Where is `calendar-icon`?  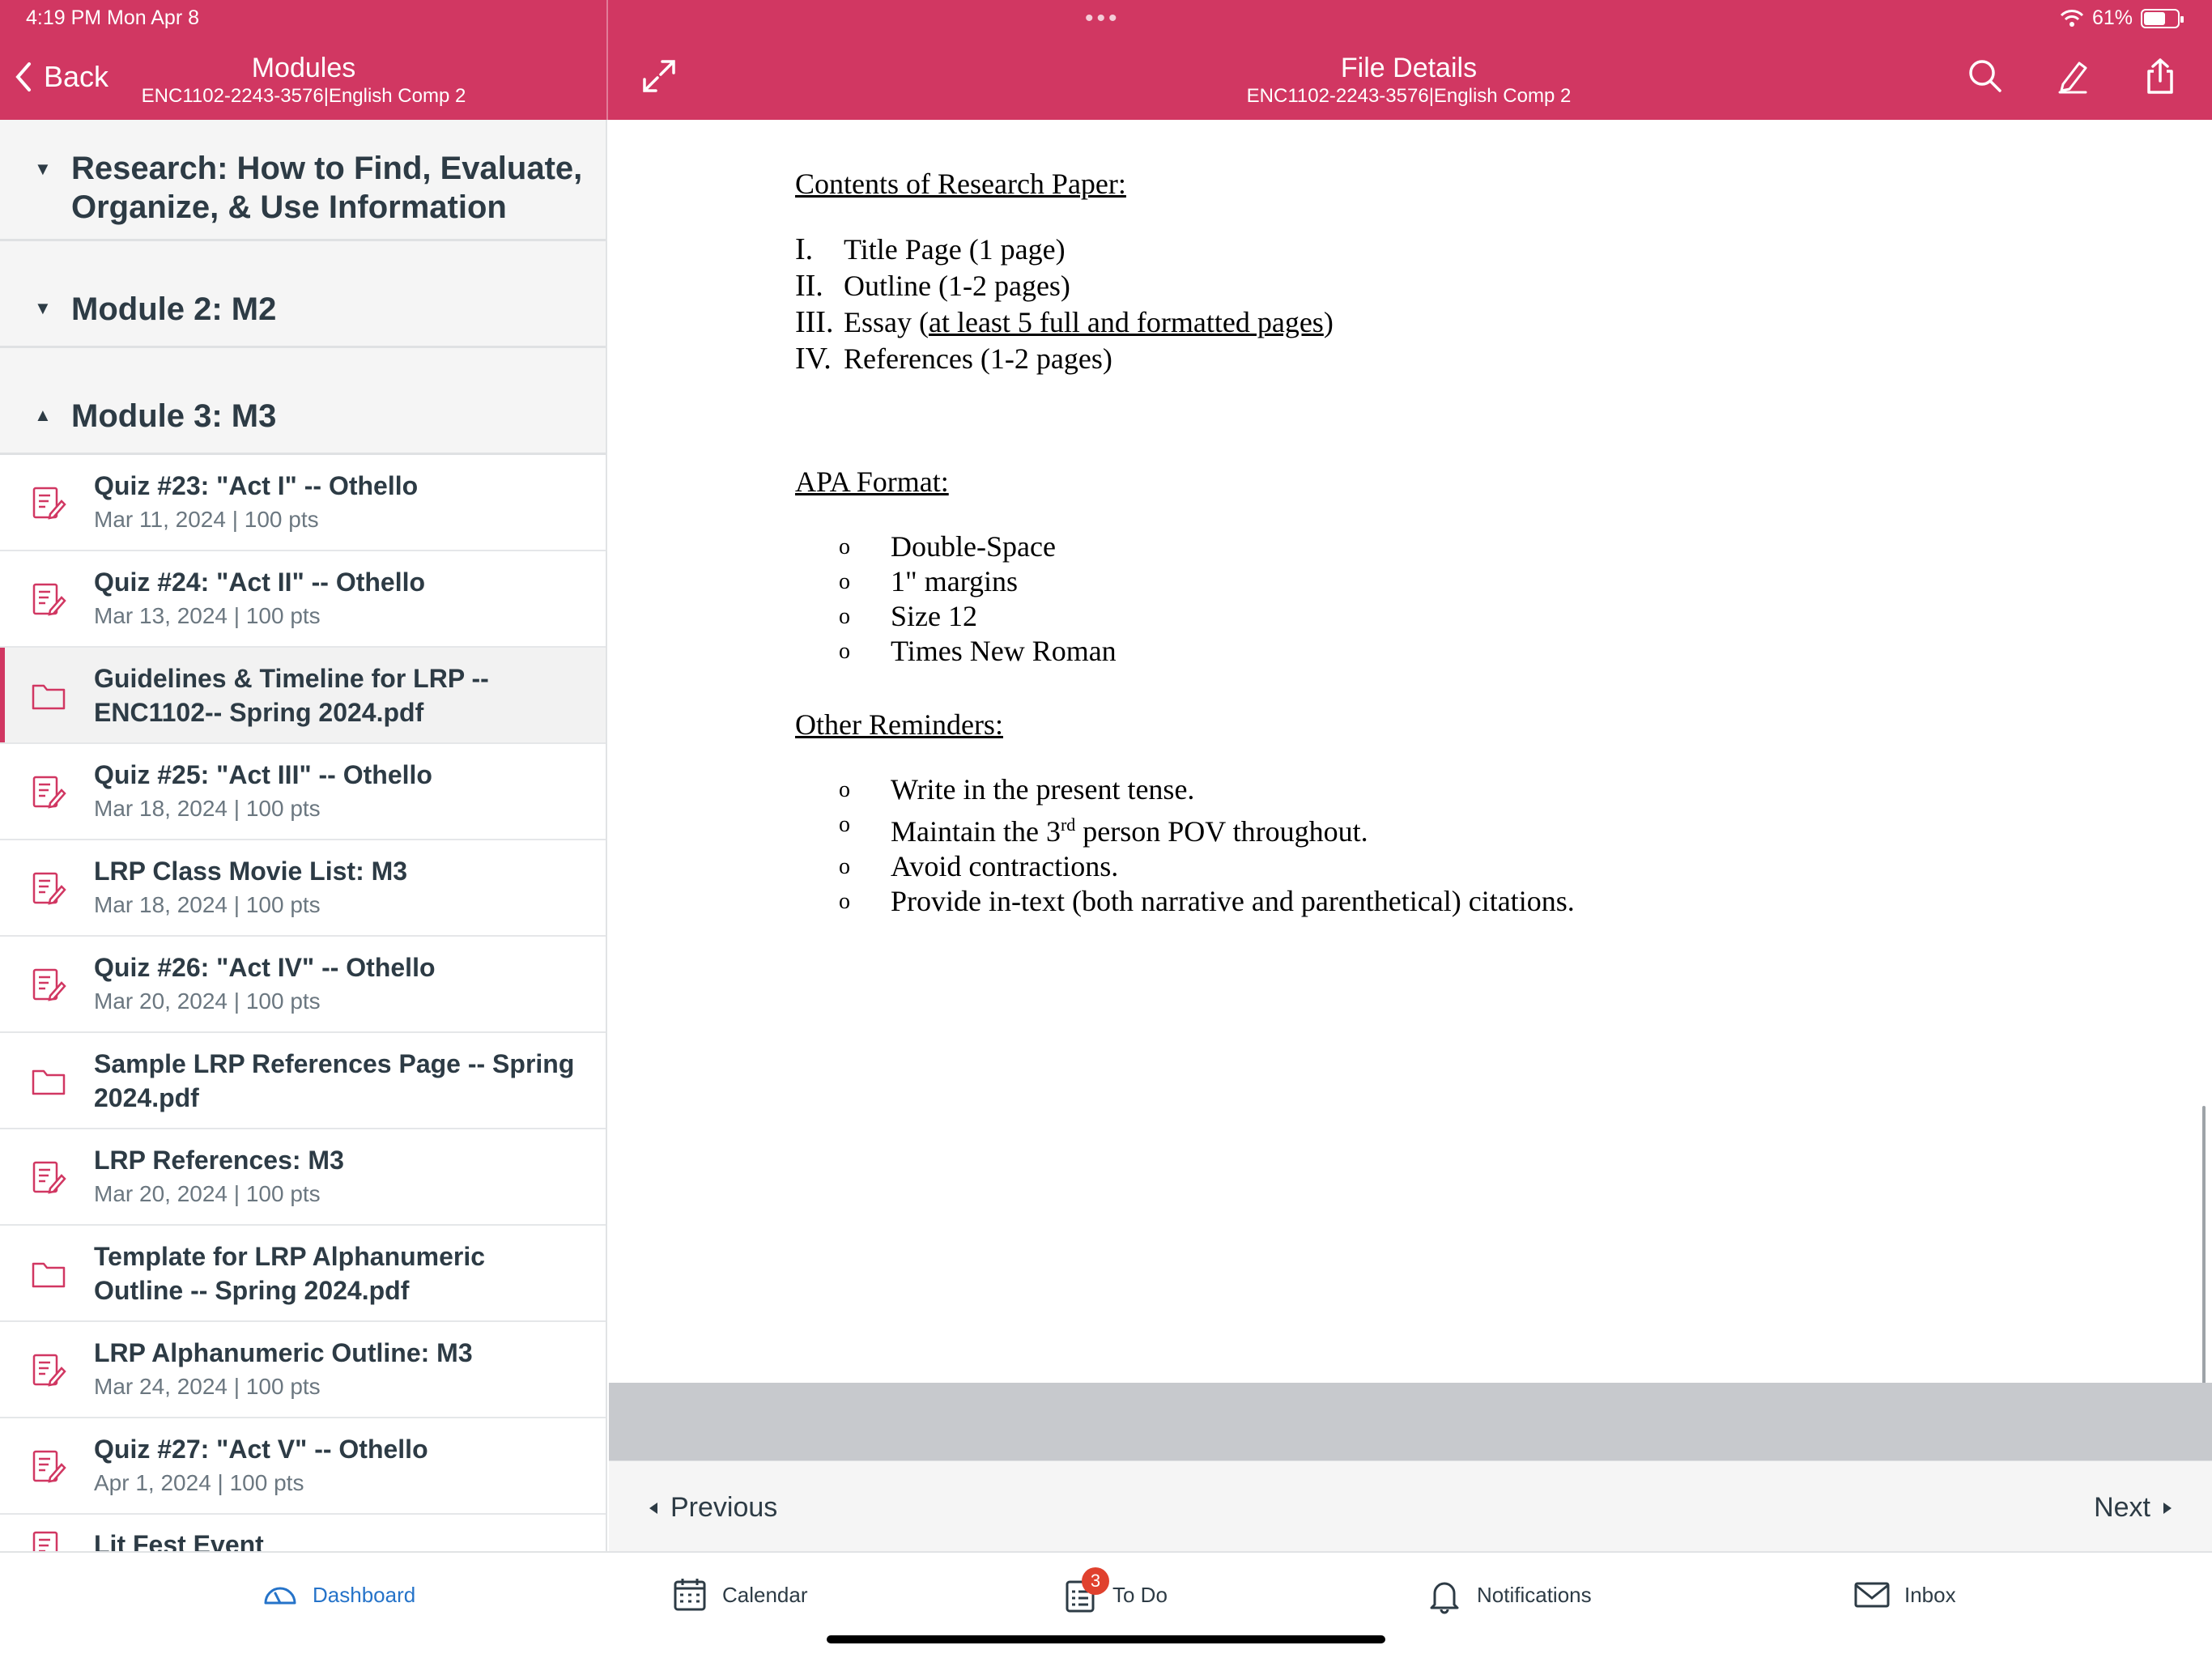
calendar-icon is located at coordinates (690, 1595).